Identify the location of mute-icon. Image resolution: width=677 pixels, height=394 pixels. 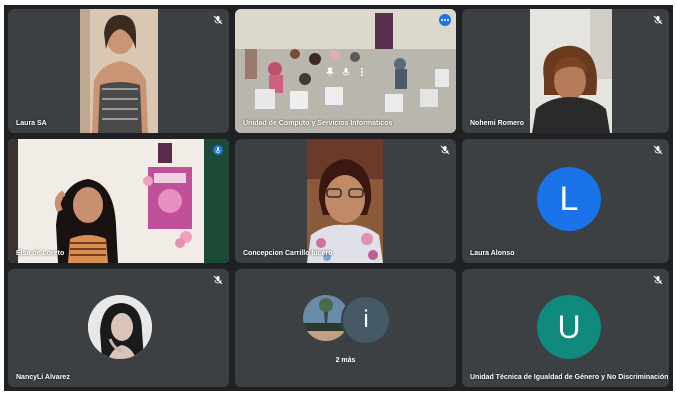
(346, 72).